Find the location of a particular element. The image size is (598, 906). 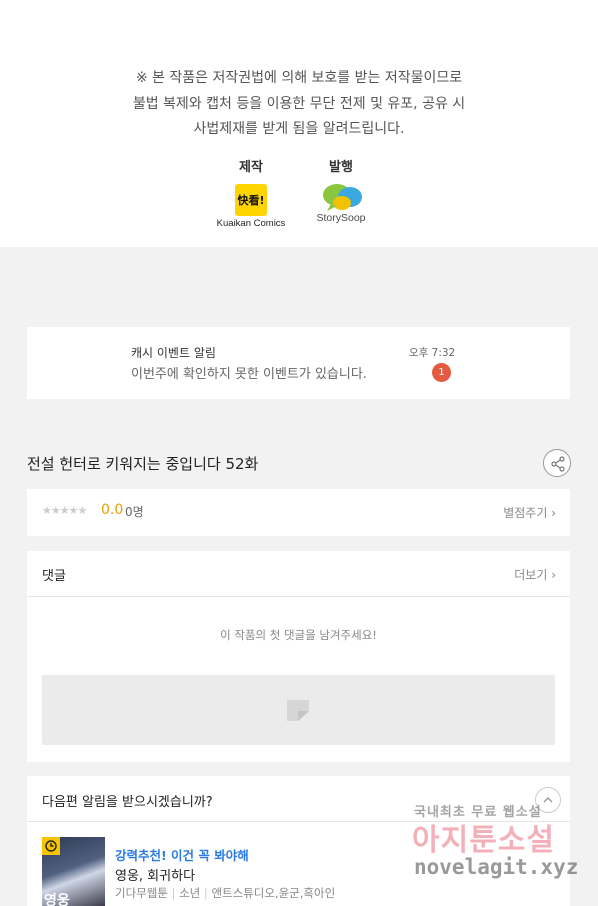

storysoop-logo is located at coordinates (341, 197).